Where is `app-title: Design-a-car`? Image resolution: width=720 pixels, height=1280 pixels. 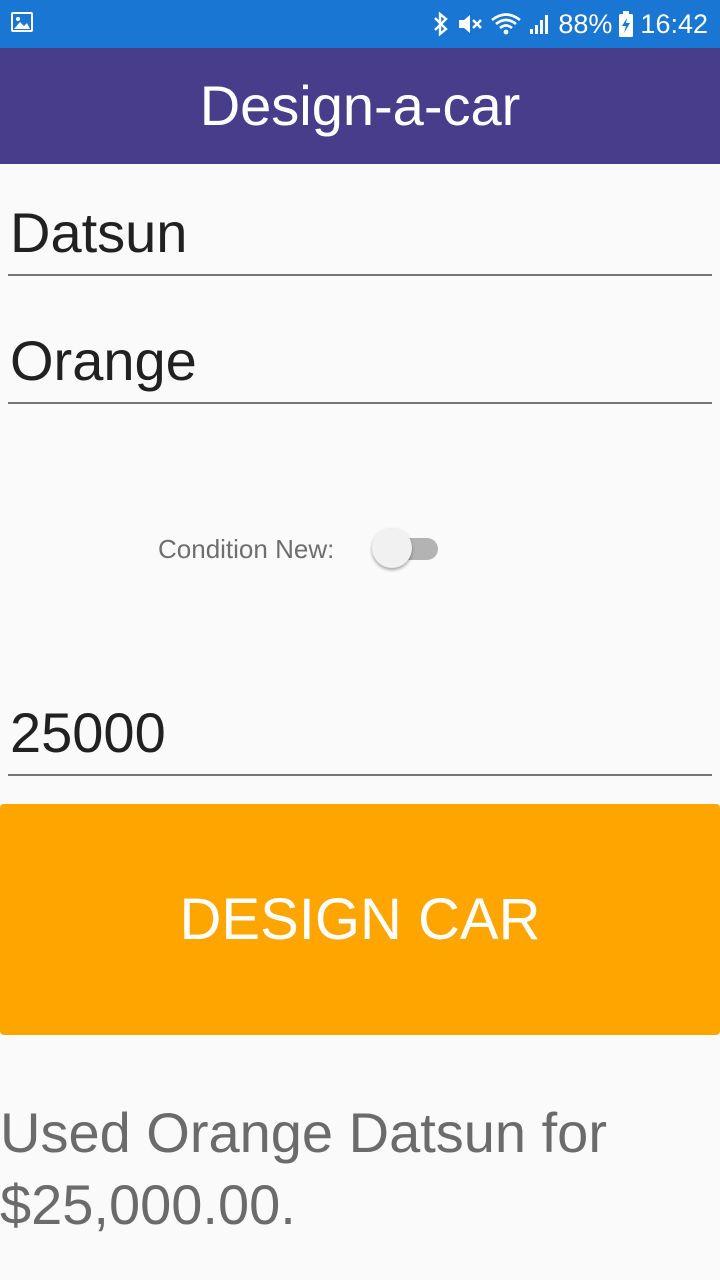 app-title: Design-a-car is located at coordinates (360, 105).